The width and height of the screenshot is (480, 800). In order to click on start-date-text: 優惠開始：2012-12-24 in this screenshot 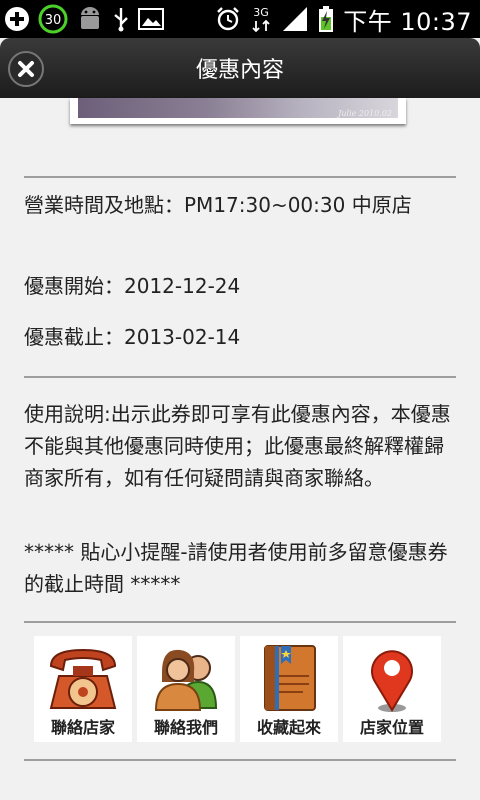, I will do `click(132, 286)`.